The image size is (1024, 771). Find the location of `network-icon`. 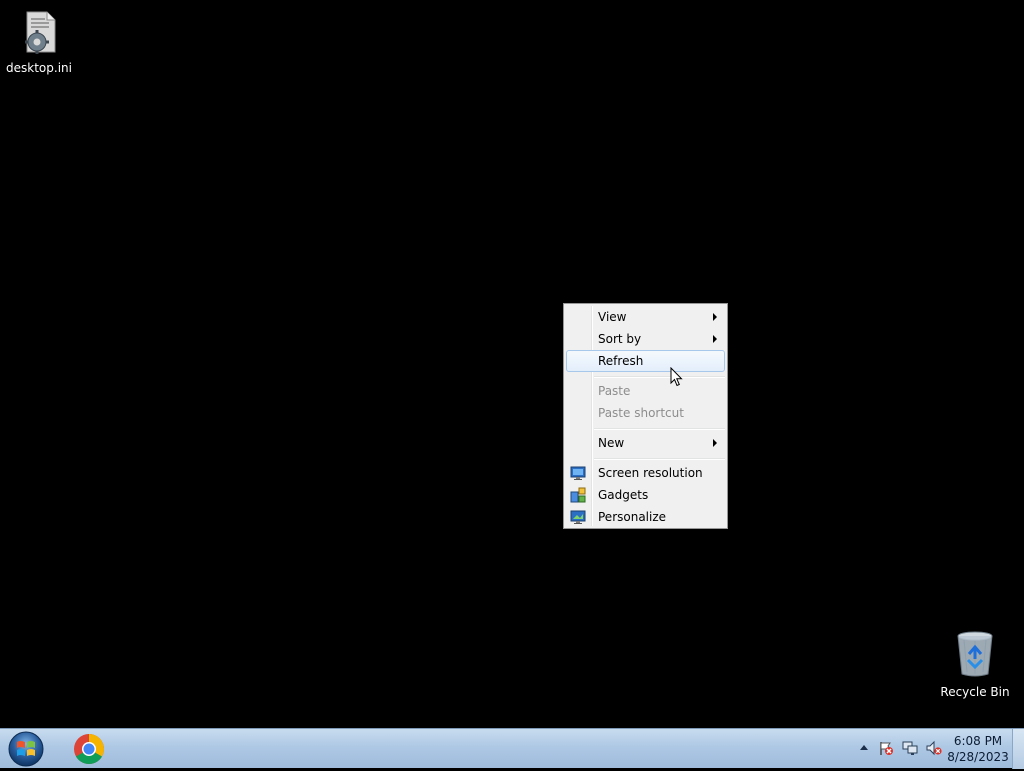

network-icon is located at coordinates (910, 748).